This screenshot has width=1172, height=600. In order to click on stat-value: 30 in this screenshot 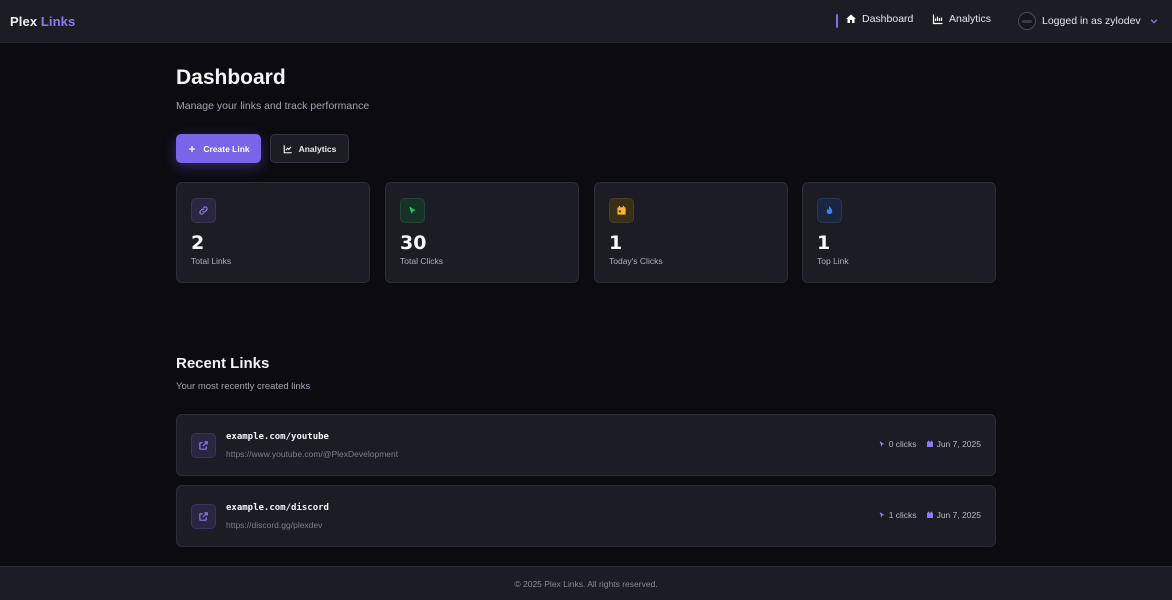, I will do `click(413, 243)`.